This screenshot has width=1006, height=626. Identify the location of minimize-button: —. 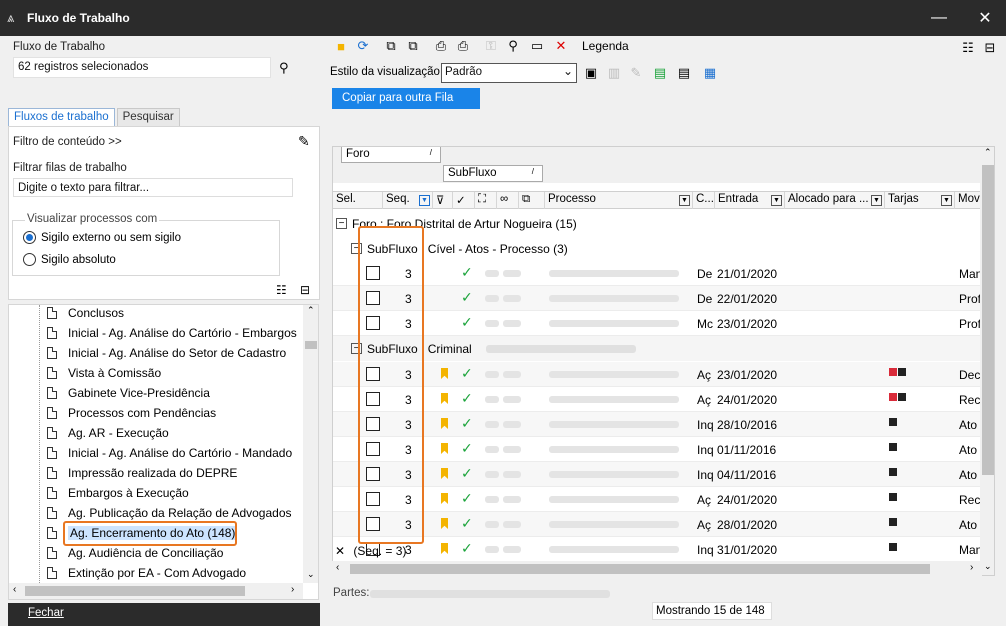
(939, 18).